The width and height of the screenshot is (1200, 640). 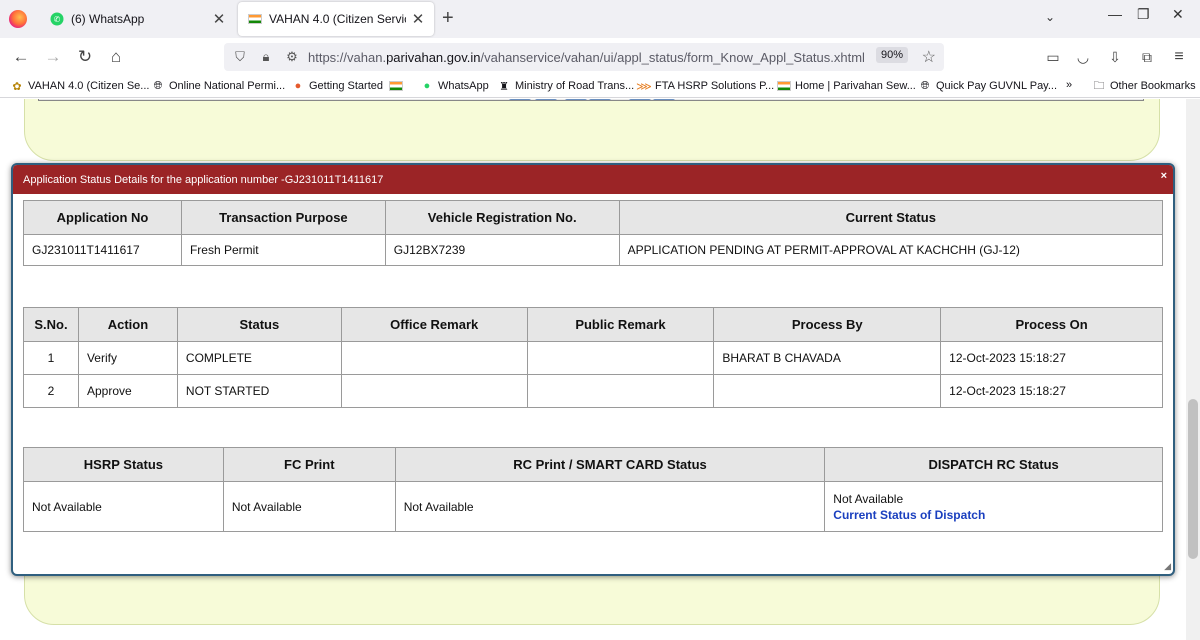 I want to click on rc-print-cell: Not Available, so click(x=610, y=506).